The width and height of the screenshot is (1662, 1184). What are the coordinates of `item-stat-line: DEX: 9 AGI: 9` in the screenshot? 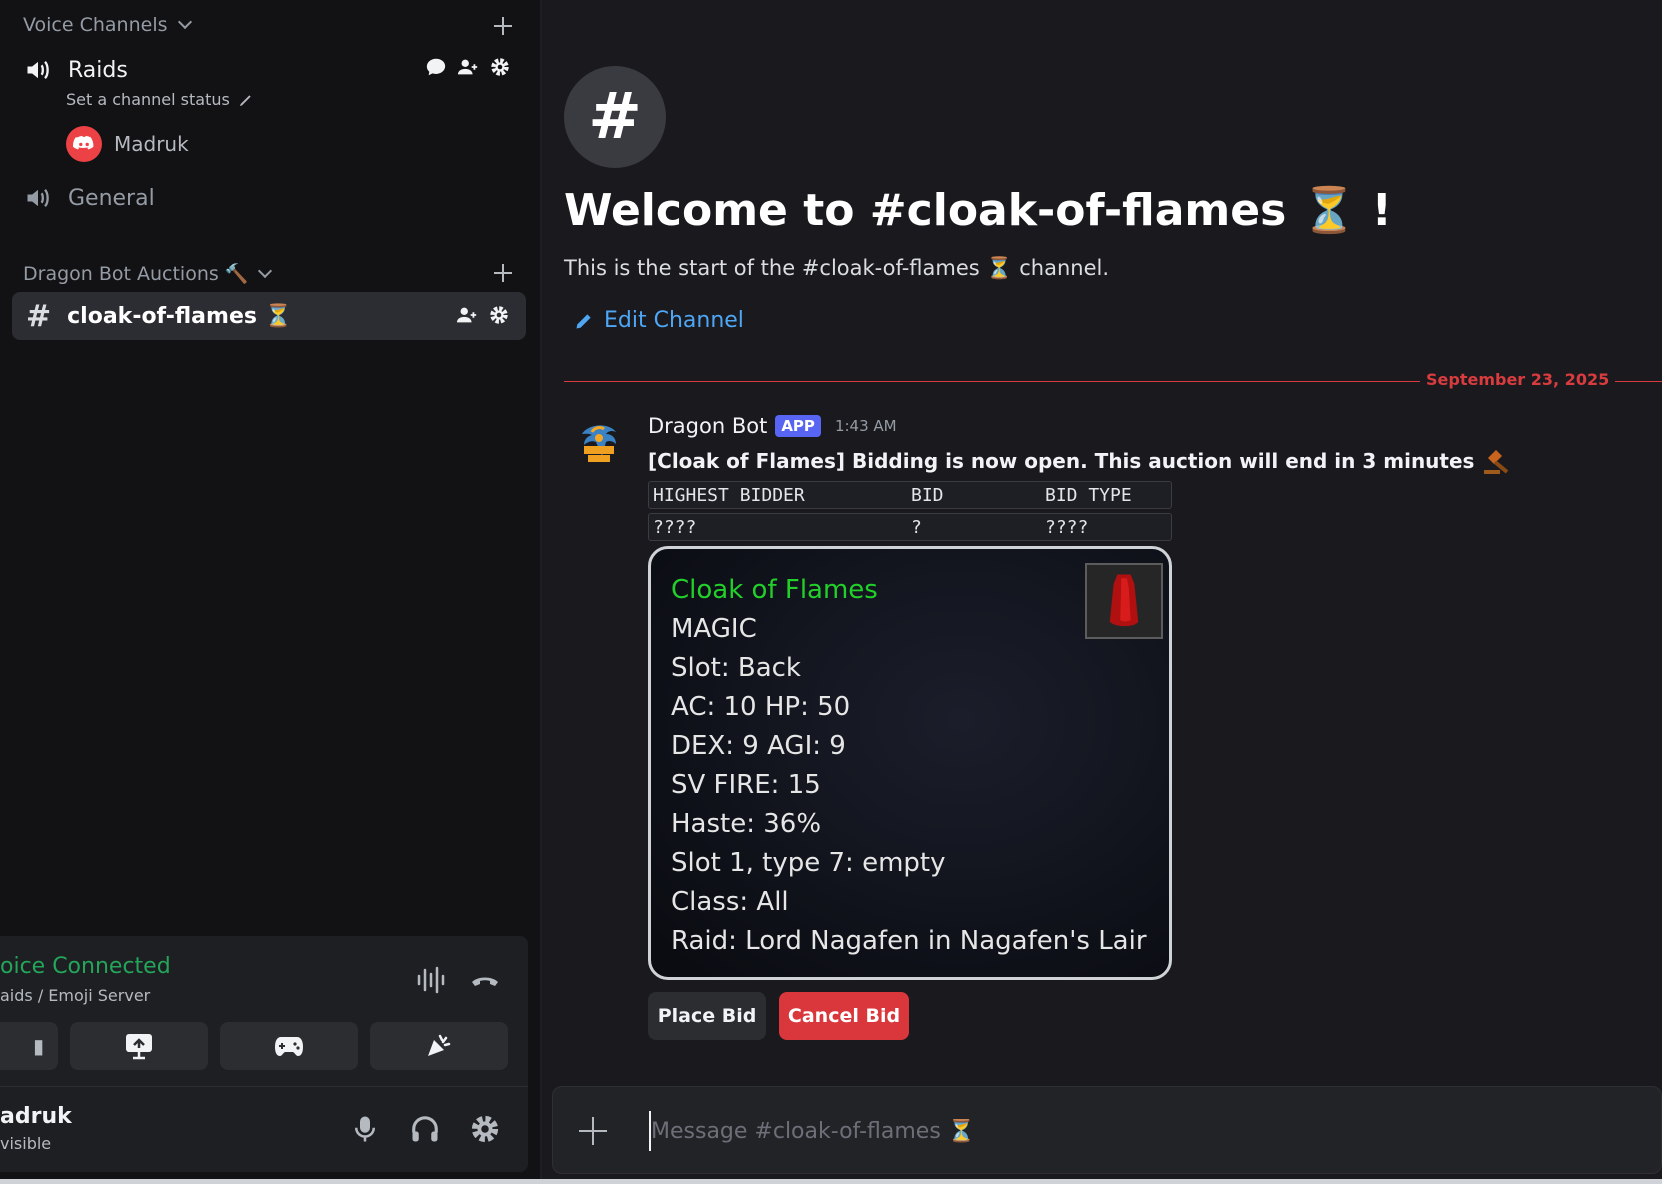 It's located at (758, 746).